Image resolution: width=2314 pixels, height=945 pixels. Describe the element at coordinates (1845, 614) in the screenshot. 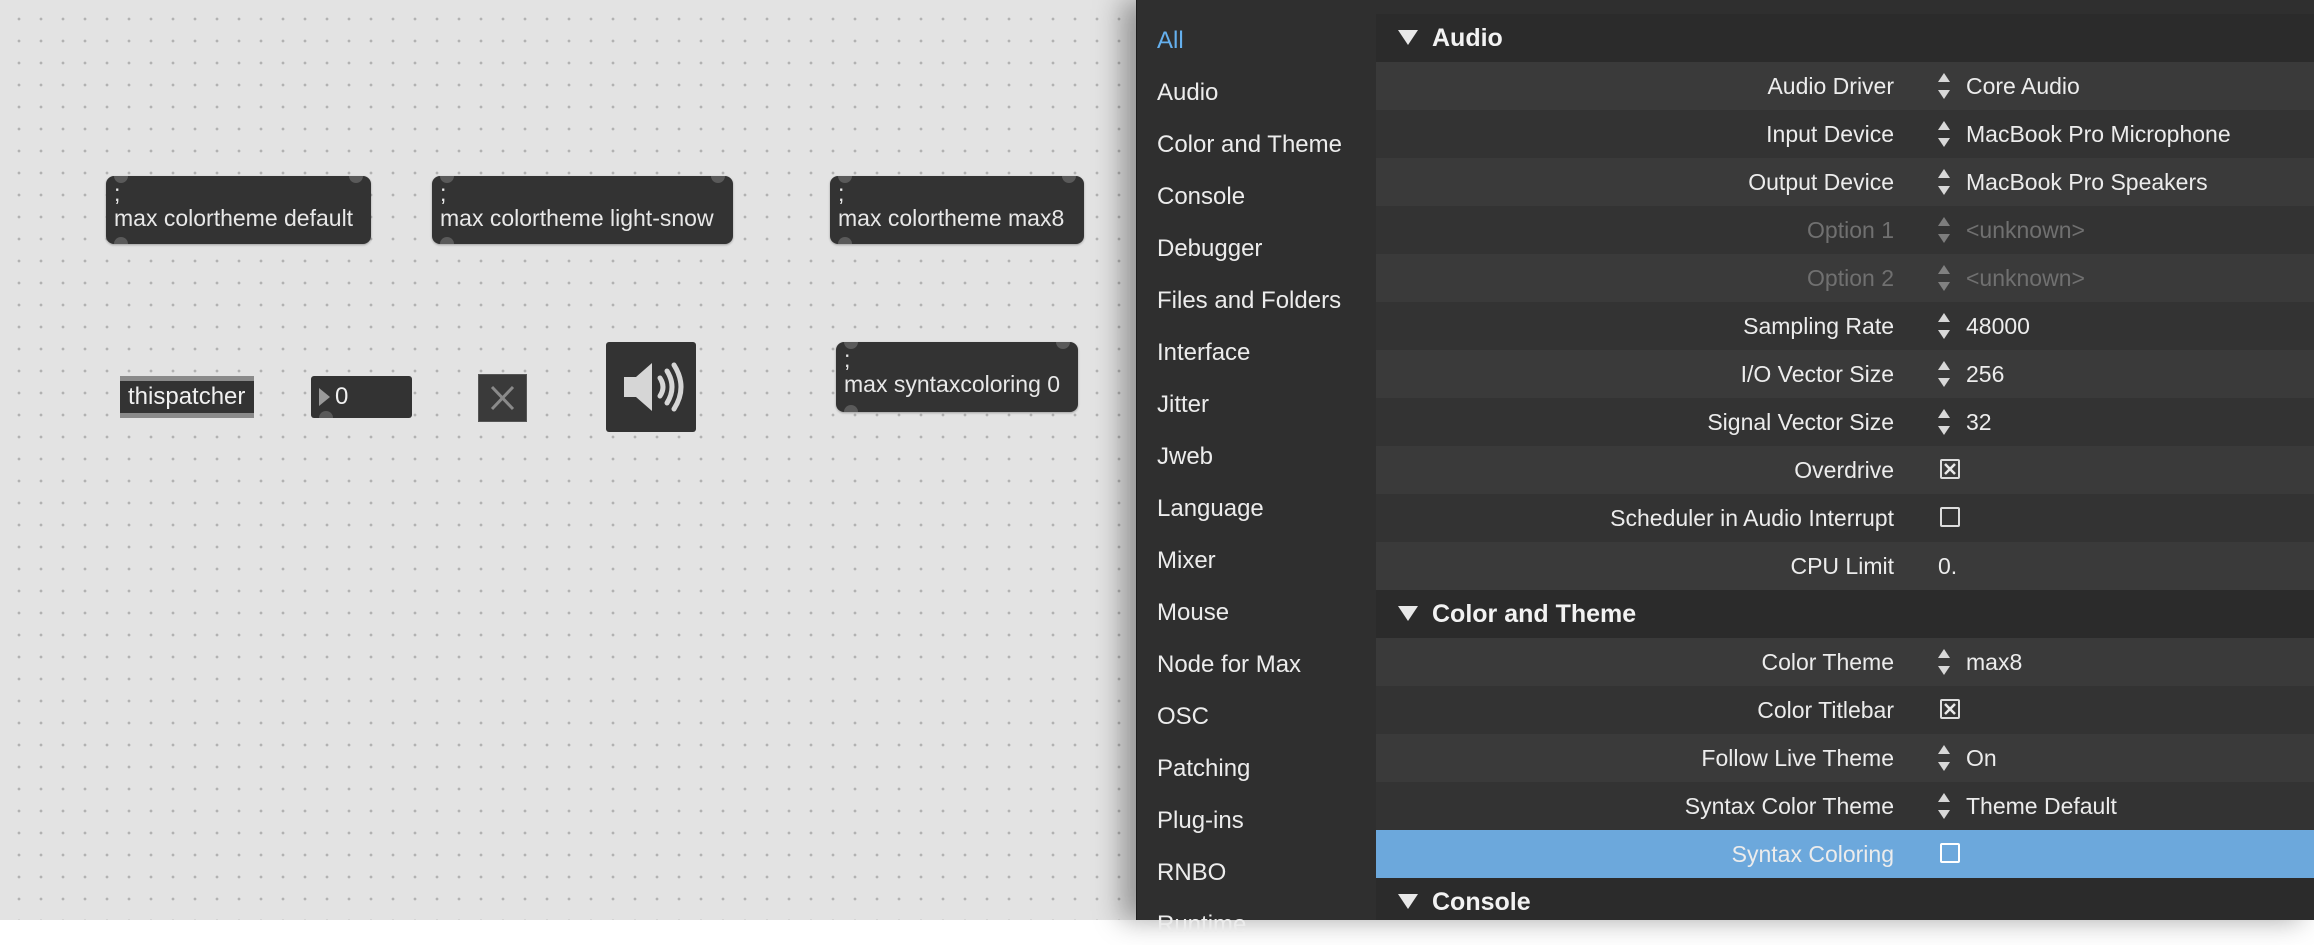

I see `category-header-color-and-theme: Color and Theme` at that location.